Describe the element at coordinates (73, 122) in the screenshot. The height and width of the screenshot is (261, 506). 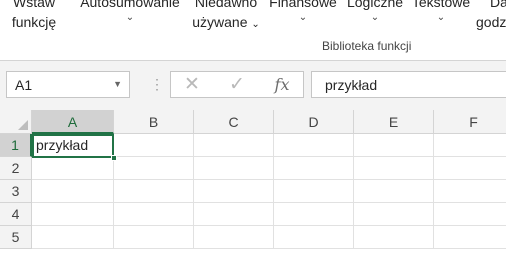
I see `column-header-a: A` at that location.